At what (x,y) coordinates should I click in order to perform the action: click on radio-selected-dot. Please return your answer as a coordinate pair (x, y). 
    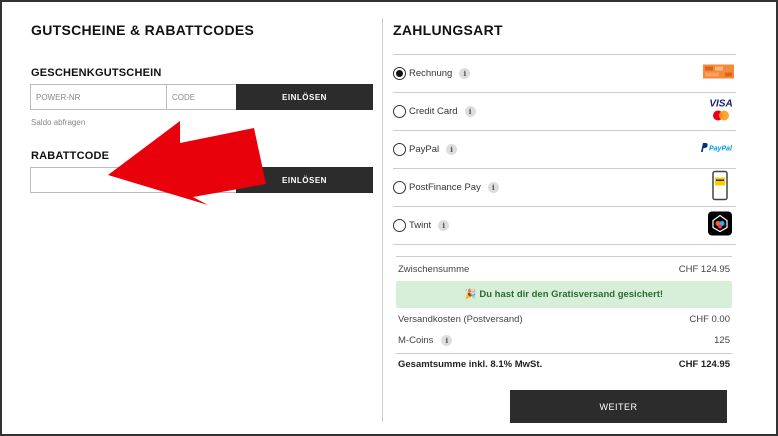
    Looking at the image, I should click on (399, 73).